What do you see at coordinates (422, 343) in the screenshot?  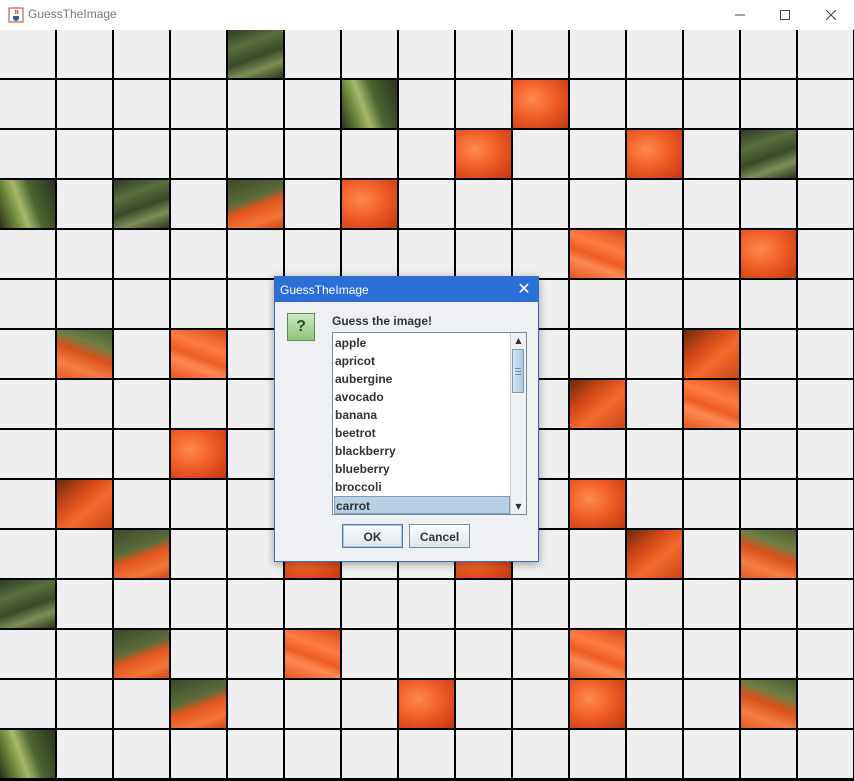 I see `list-item-apple: apple` at bounding box center [422, 343].